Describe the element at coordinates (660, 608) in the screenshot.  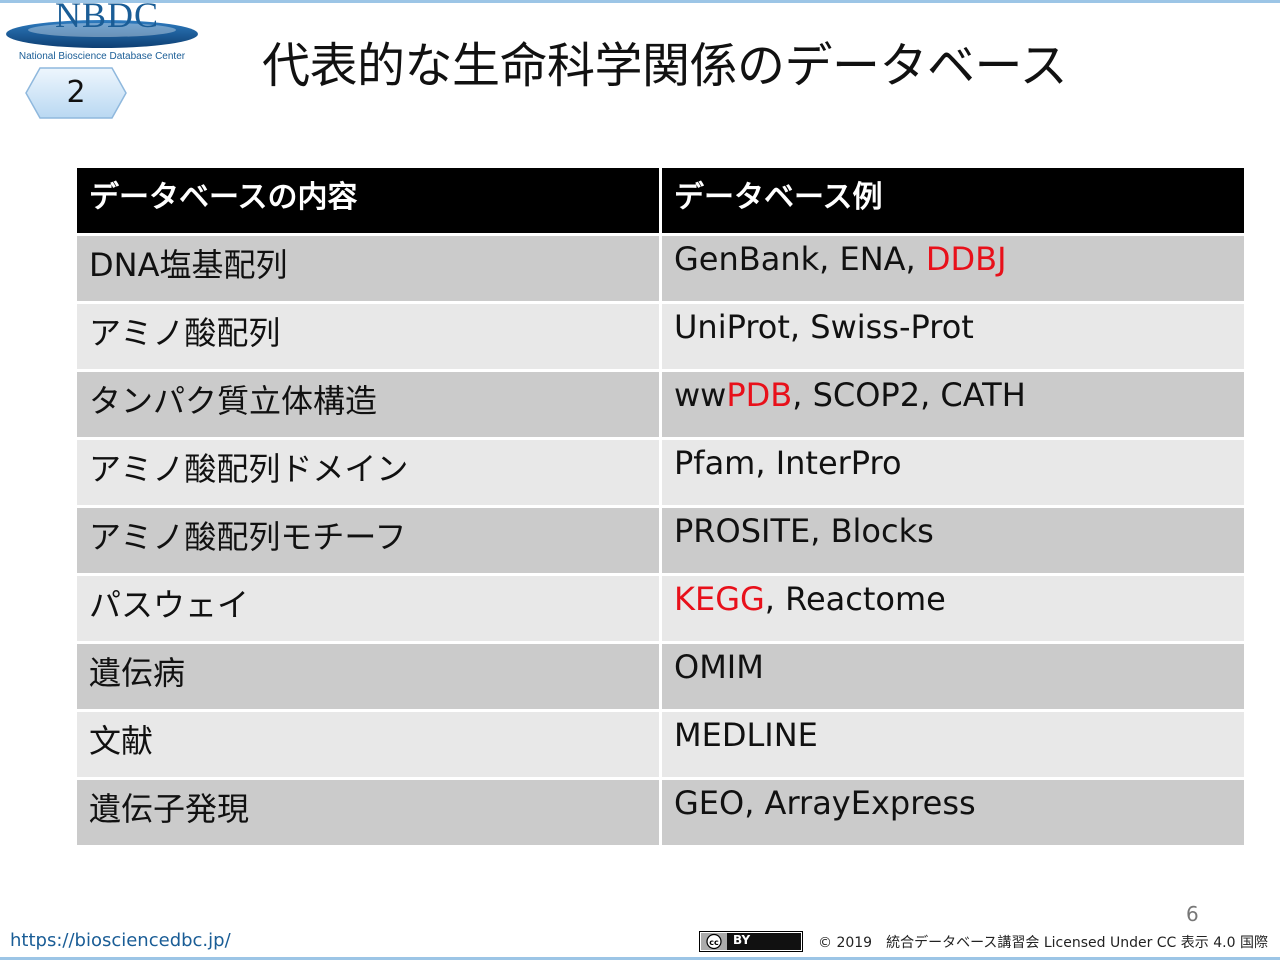
I see `table-row: パスウェイ KEGG, Reactome` at that location.